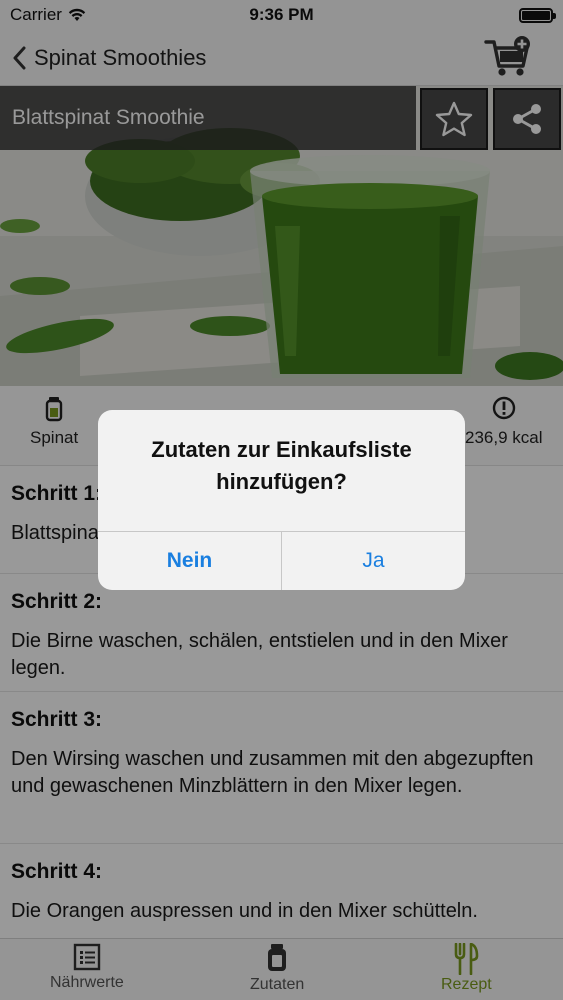  I want to click on dialog-buttons: Nein Ja, so click(281, 560).